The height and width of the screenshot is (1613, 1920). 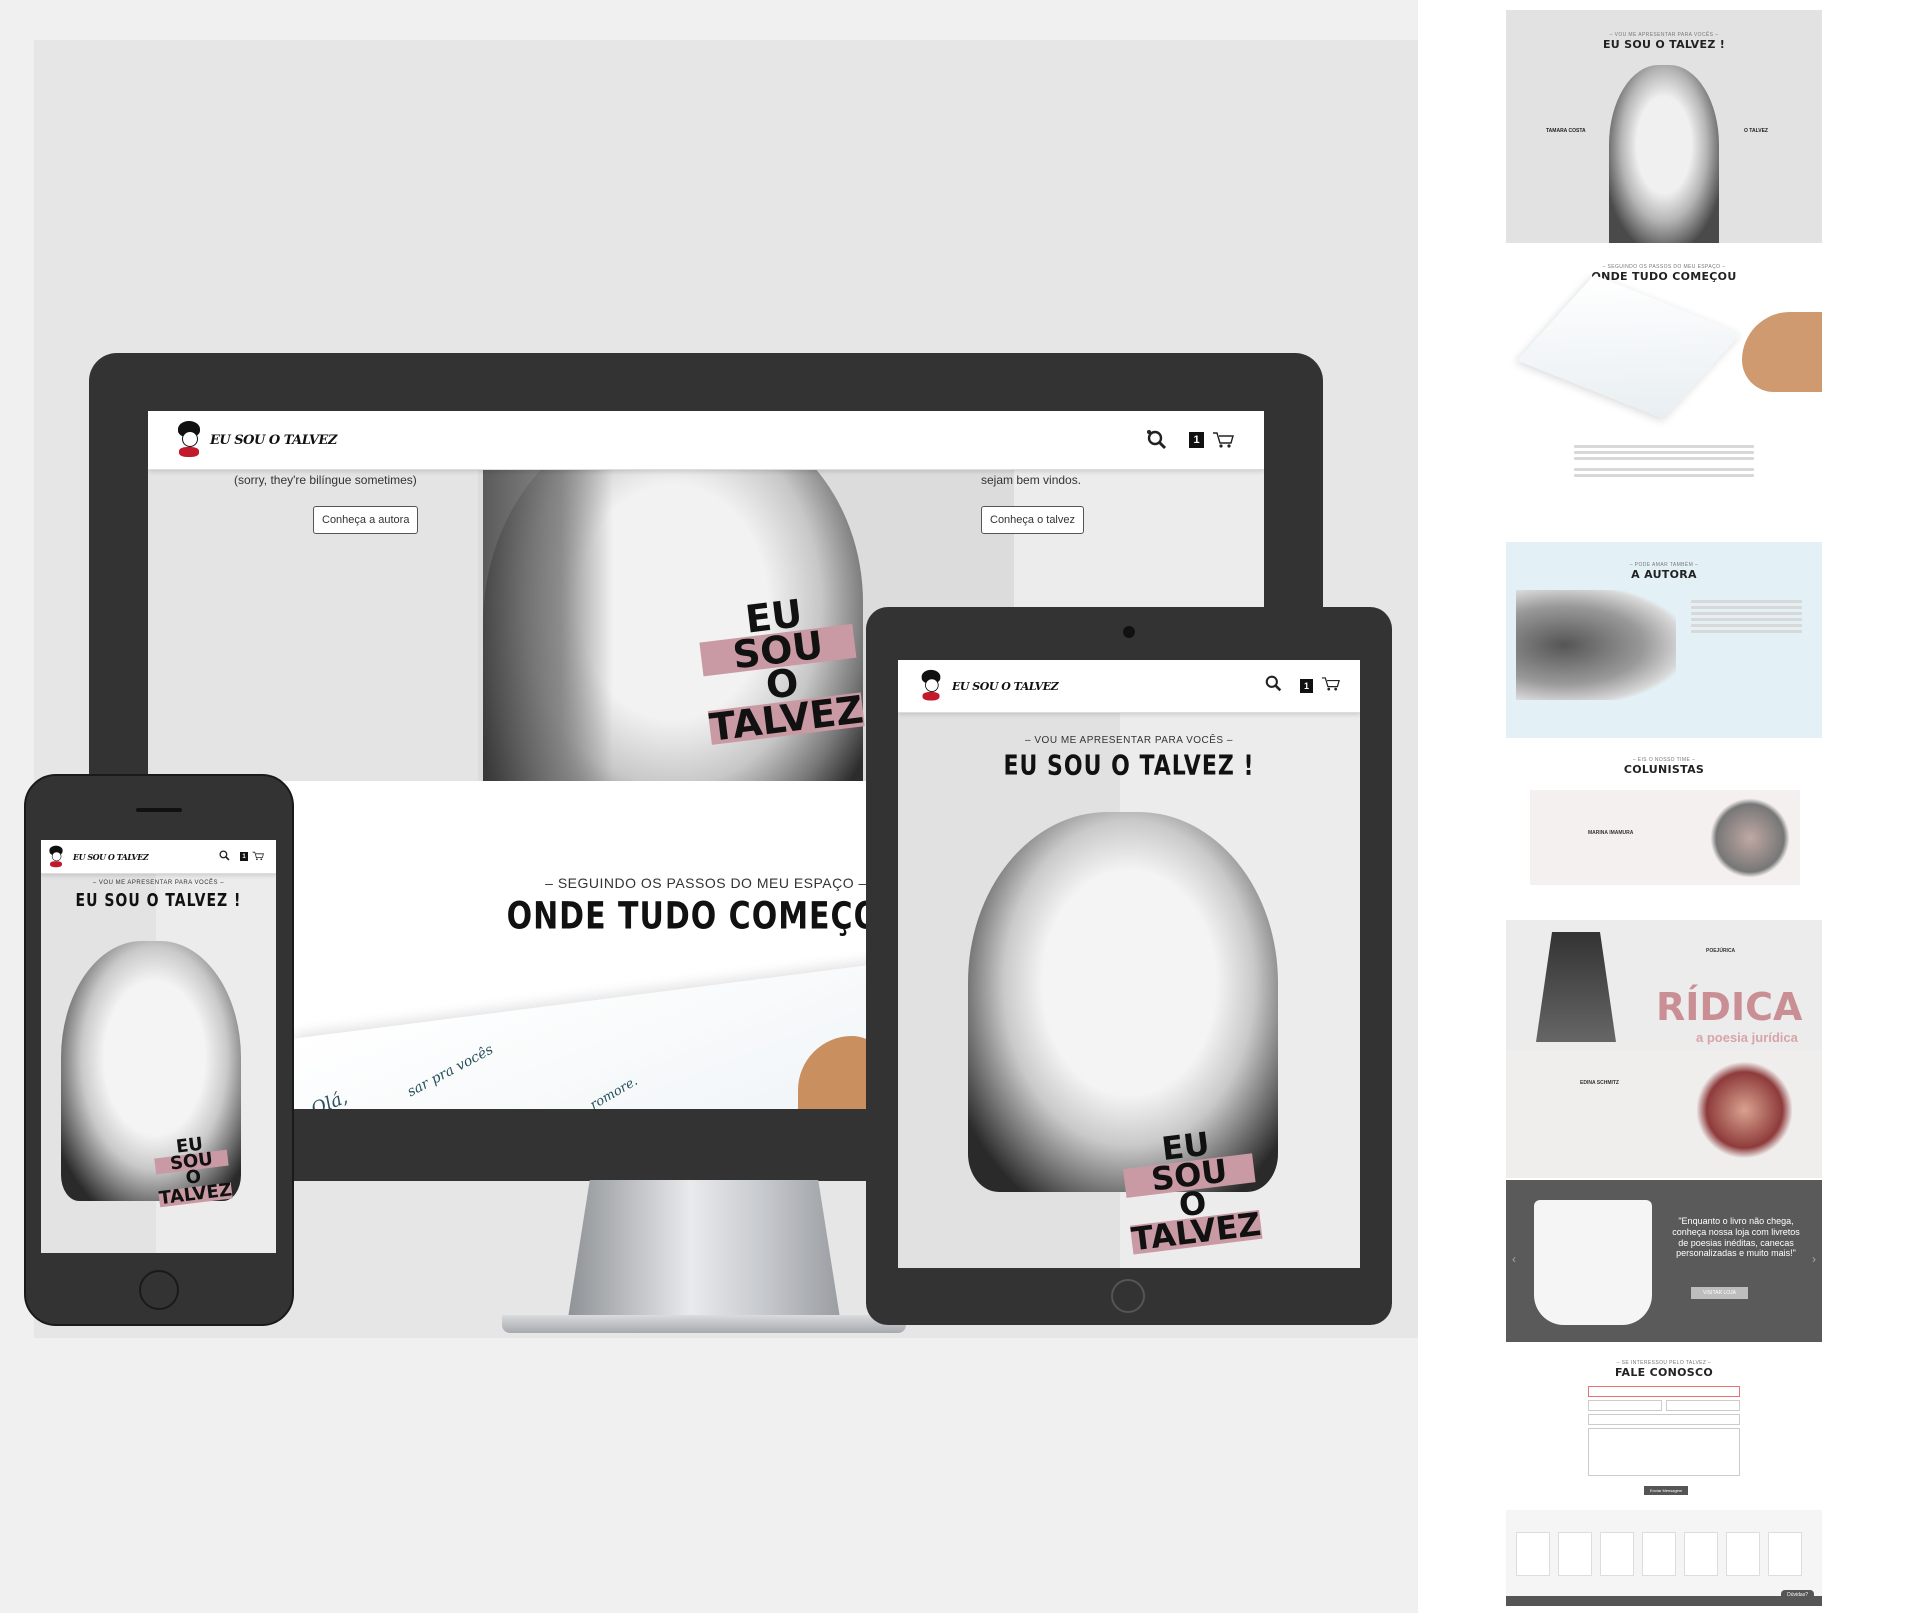 What do you see at coordinates (1128, 1296) in the screenshot?
I see `tablet-home-button` at bounding box center [1128, 1296].